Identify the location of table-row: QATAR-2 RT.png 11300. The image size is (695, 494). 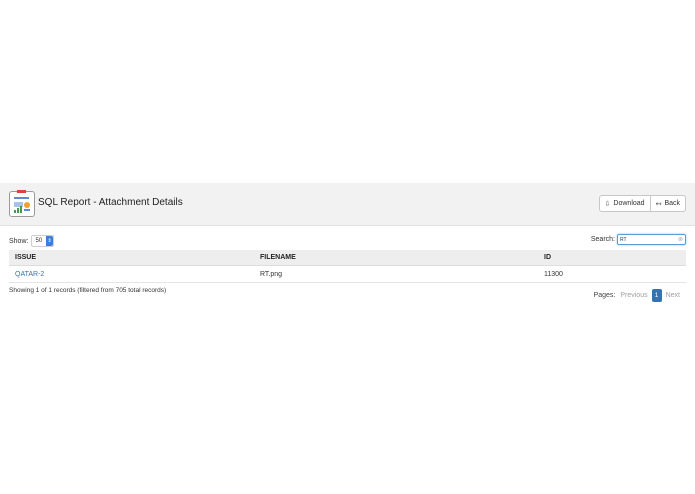
(347, 274).